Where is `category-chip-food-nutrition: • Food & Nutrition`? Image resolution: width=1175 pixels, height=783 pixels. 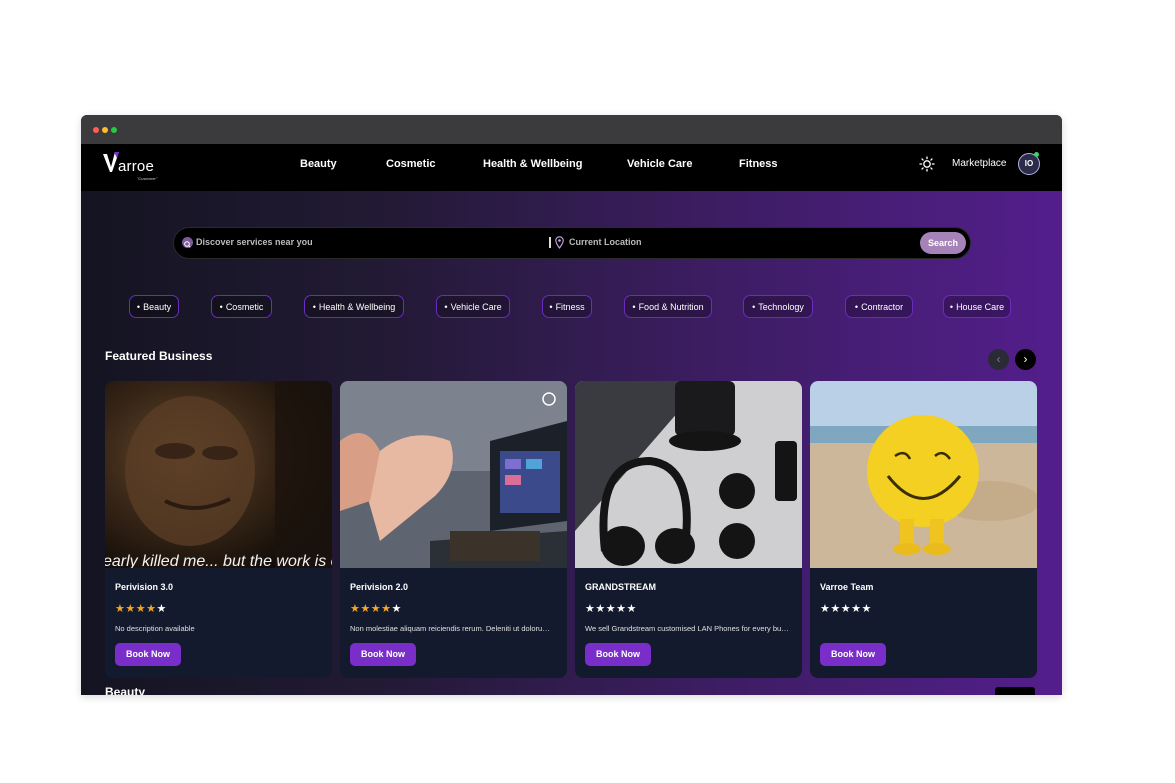 category-chip-food-nutrition: • Food & Nutrition is located at coordinates (668, 306).